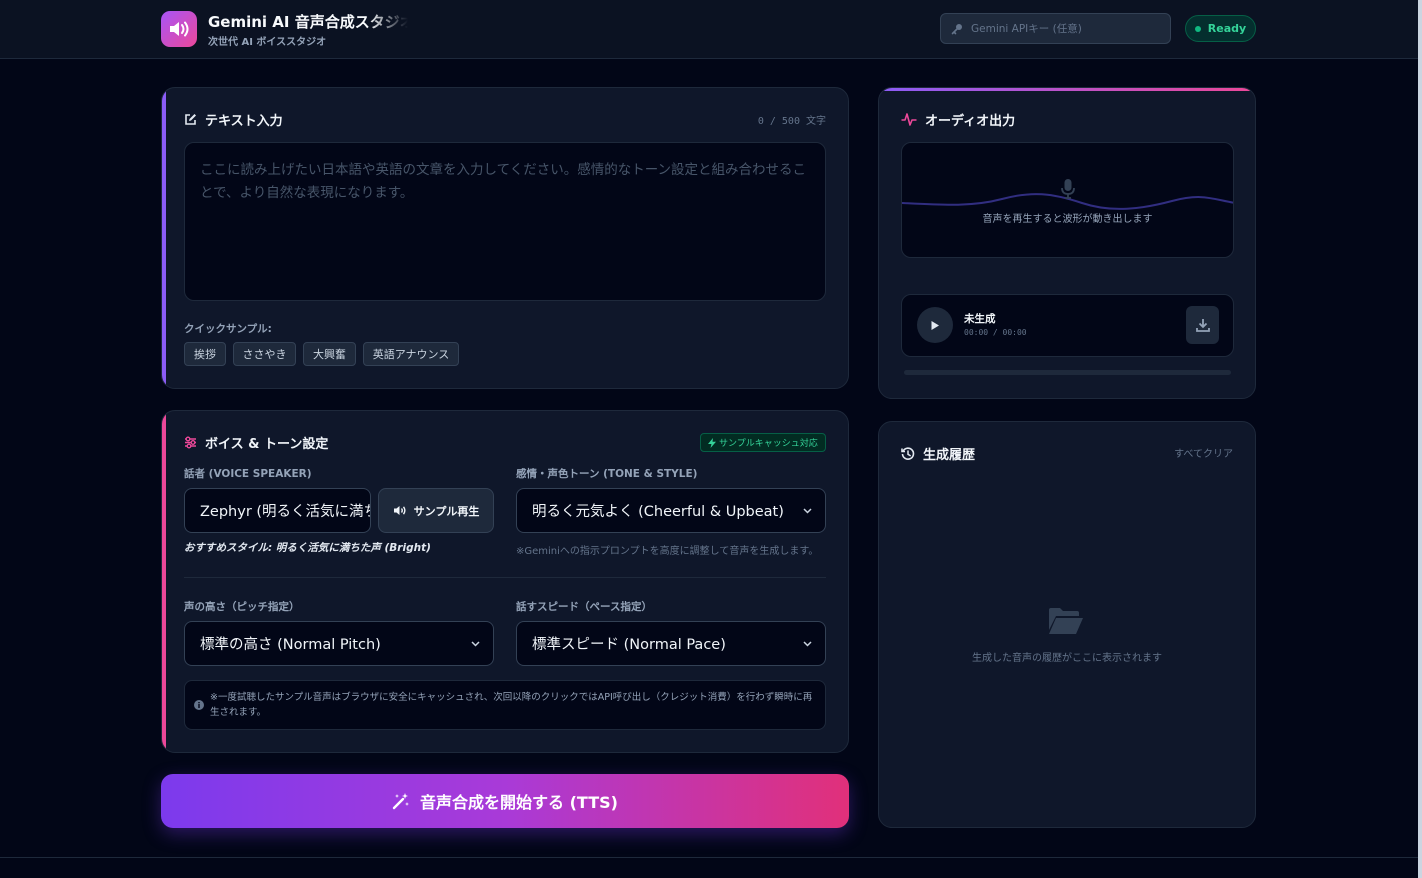  I want to click on voice-settings-header: ボイス & トーン設定, so click(256, 442).